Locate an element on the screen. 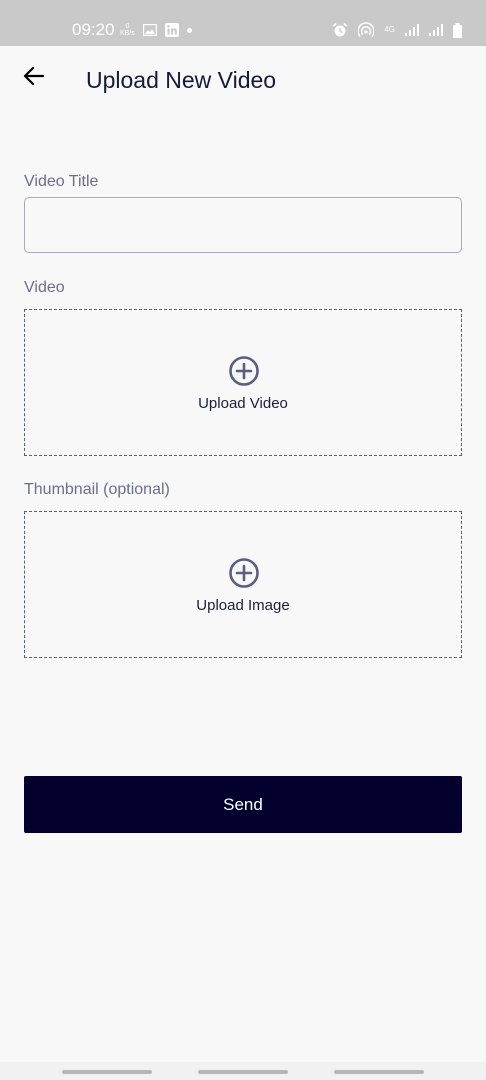 The width and height of the screenshot is (486, 1080). video-title-input is located at coordinates (243, 225).